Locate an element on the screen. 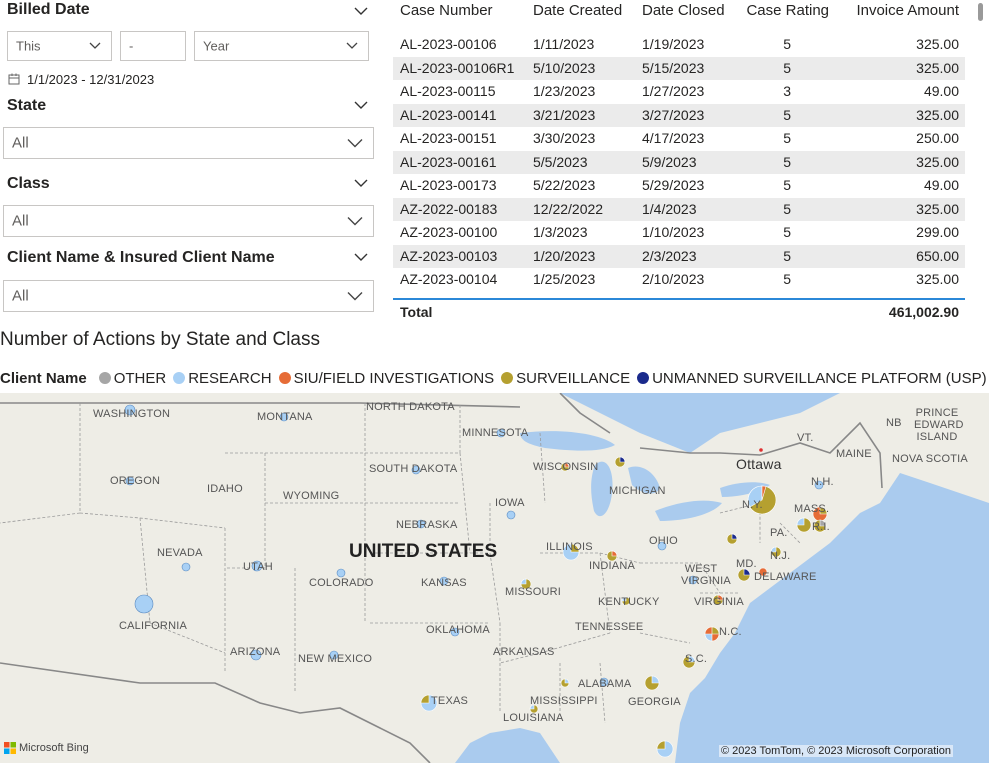  map-place-label: N.H. is located at coordinates (822, 482).